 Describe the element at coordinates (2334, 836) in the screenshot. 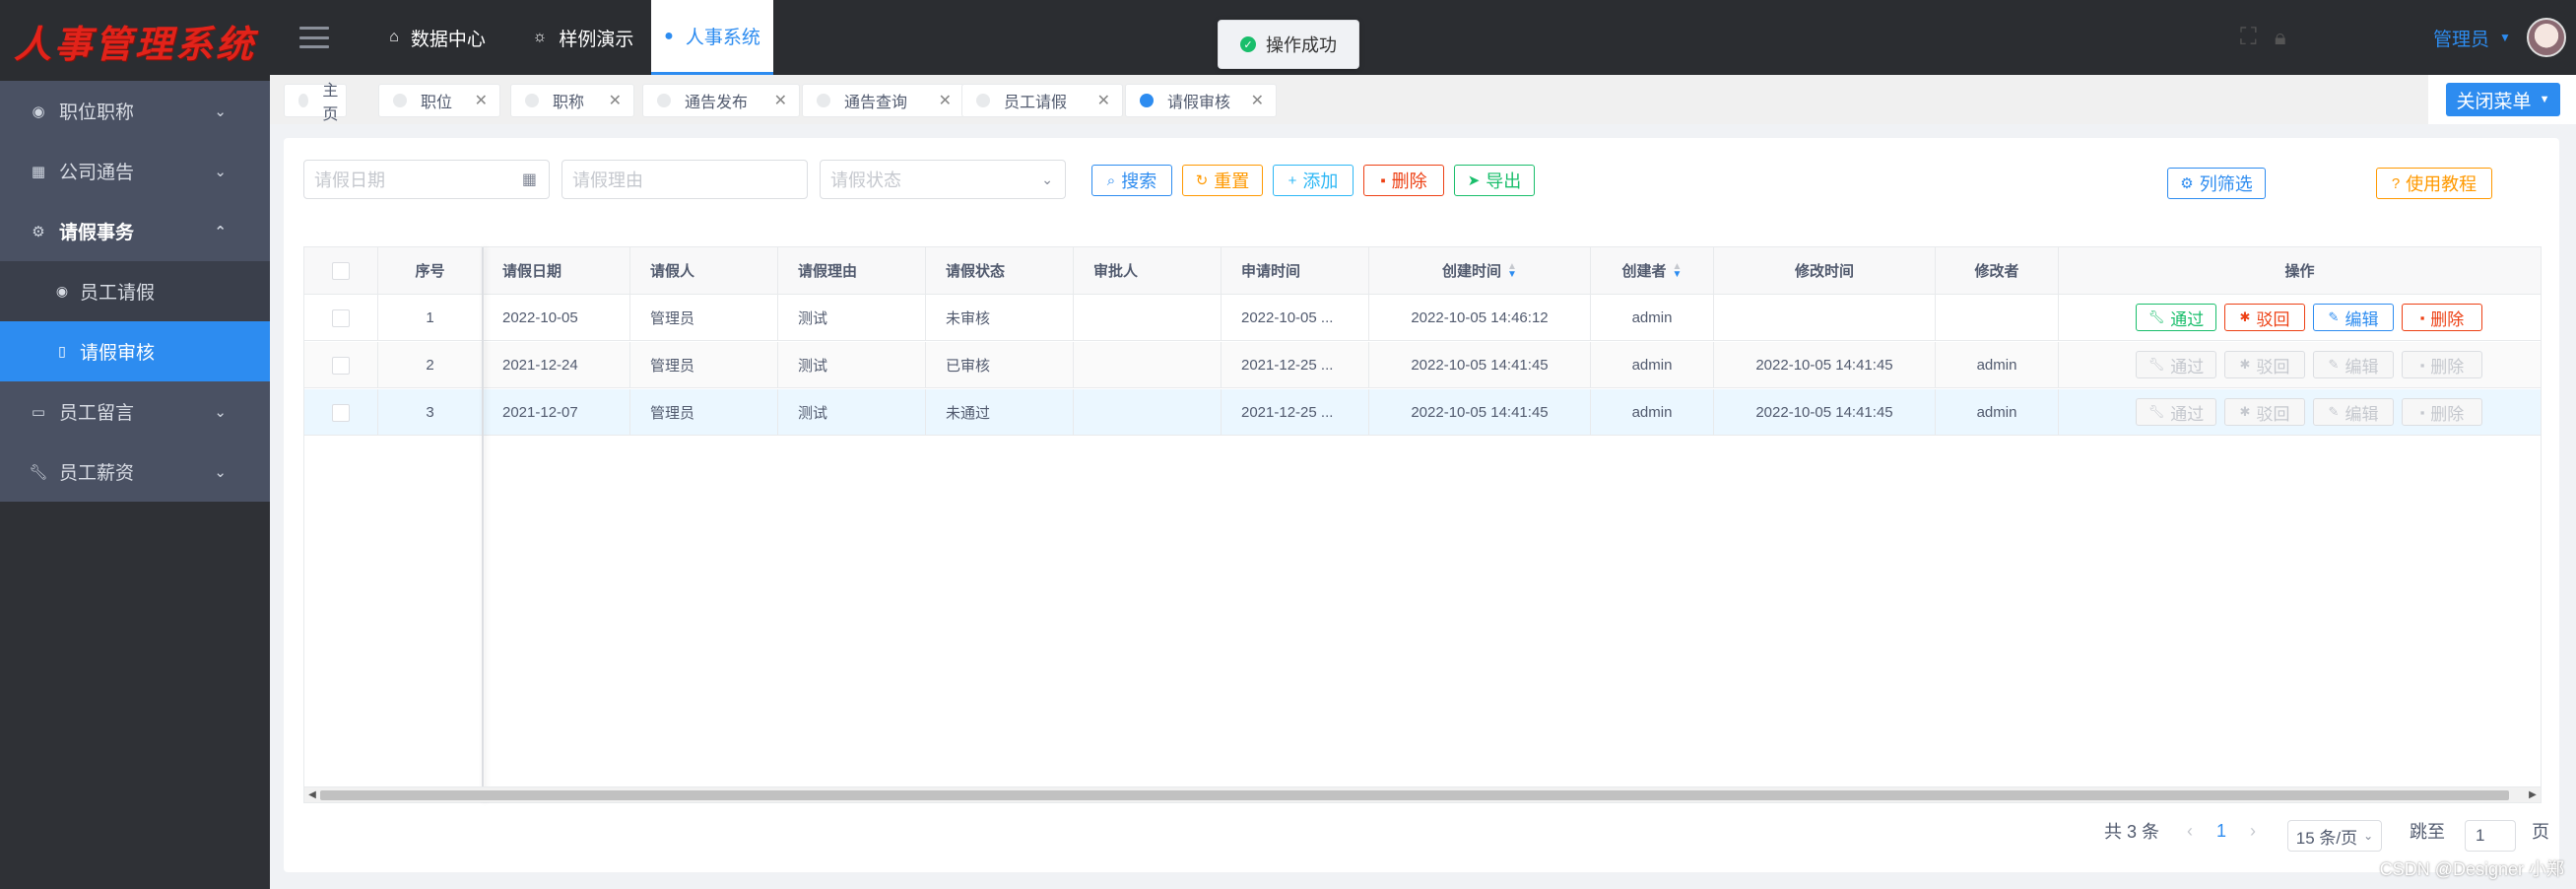

I see `page-size-select: 15 条/页 ⌄` at that location.